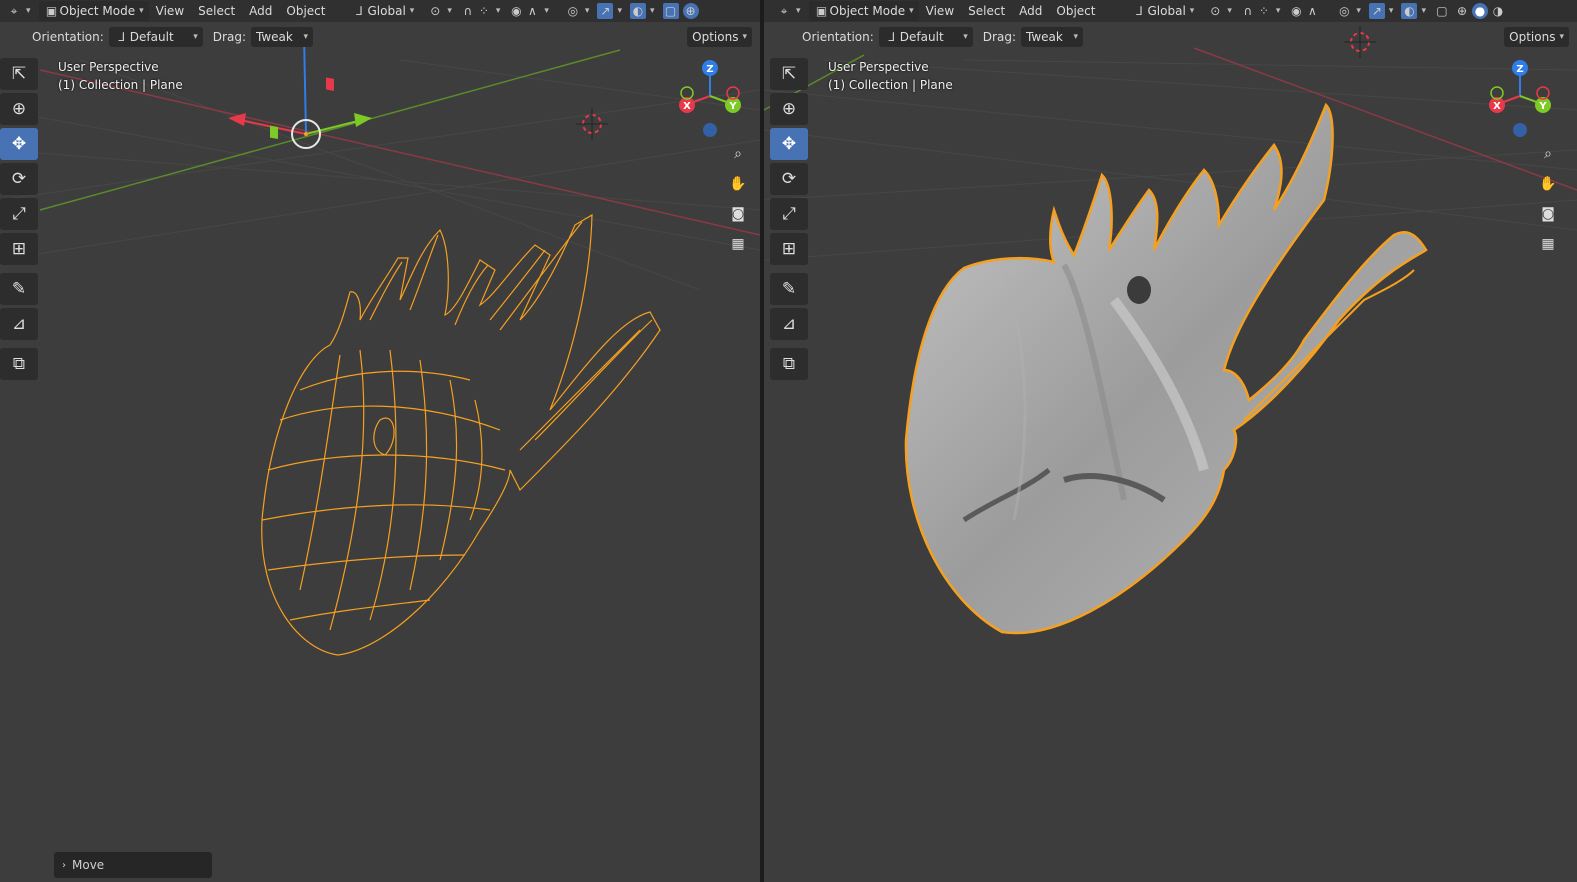 Image resolution: width=1577 pixels, height=882 pixels. Describe the element at coordinates (1498, 11) in the screenshot. I see `material-shading-icon: ◑` at that location.